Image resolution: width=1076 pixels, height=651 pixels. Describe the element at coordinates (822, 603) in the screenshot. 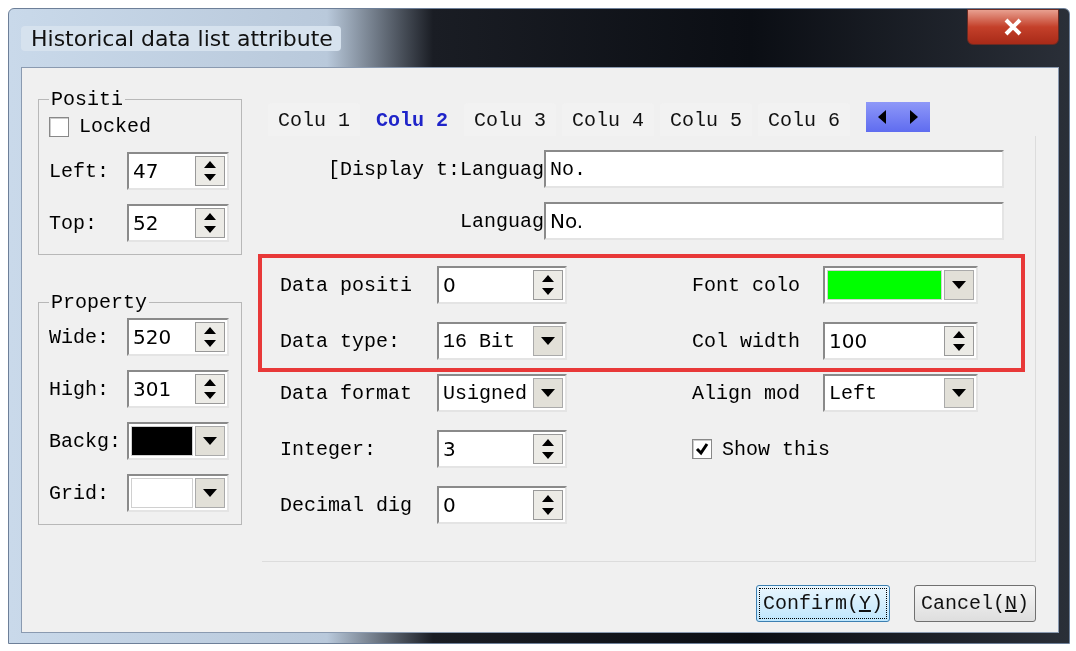

I see `dialog-button: Confirm(Y)` at that location.